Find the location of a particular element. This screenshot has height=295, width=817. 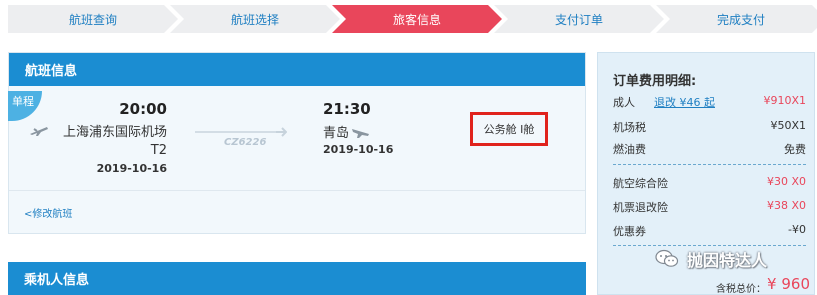

total-price: 含税总价： ¥ 960 is located at coordinates (763, 285).